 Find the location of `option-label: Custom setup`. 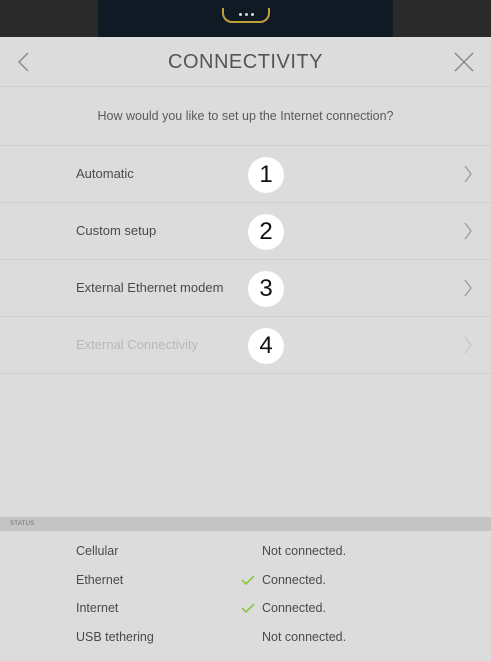

option-label: Custom setup is located at coordinates (116, 230).